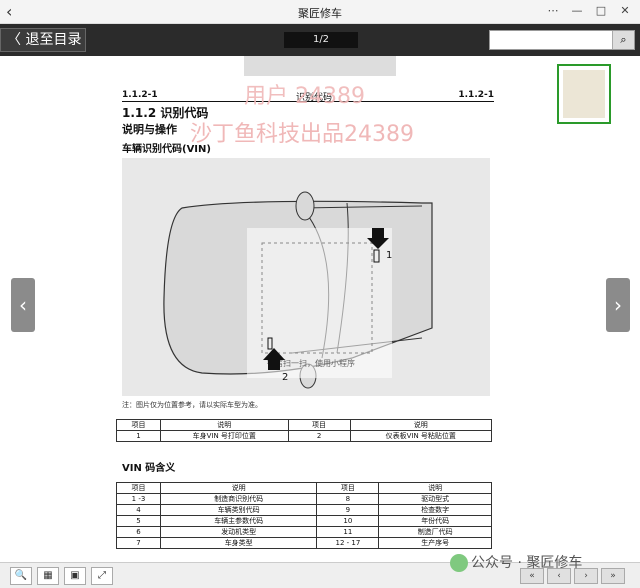 This screenshot has width=640, height=588. Describe the element at coordinates (476, 95) in the screenshot. I see `header-right: 1.1.2-1` at that location.